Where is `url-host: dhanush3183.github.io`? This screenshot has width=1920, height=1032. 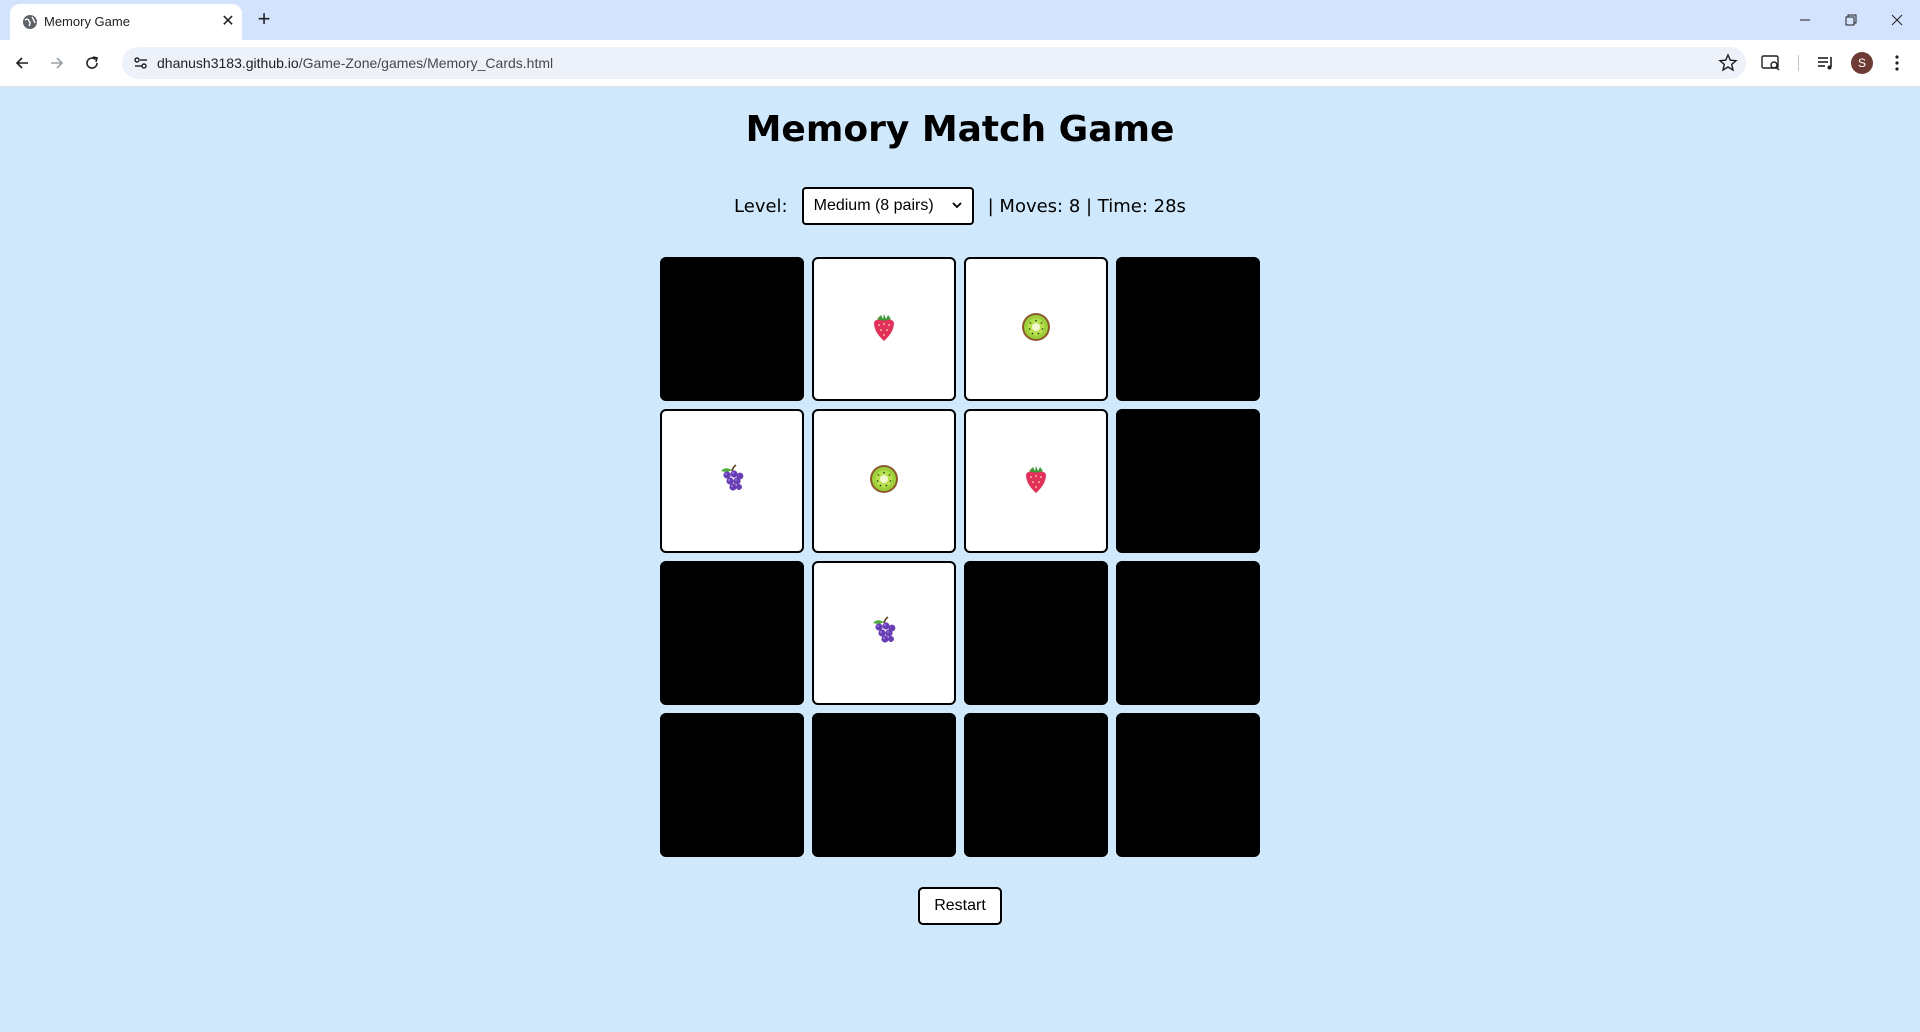 url-host: dhanush3183.github.io is located at coordinates (228, 63).